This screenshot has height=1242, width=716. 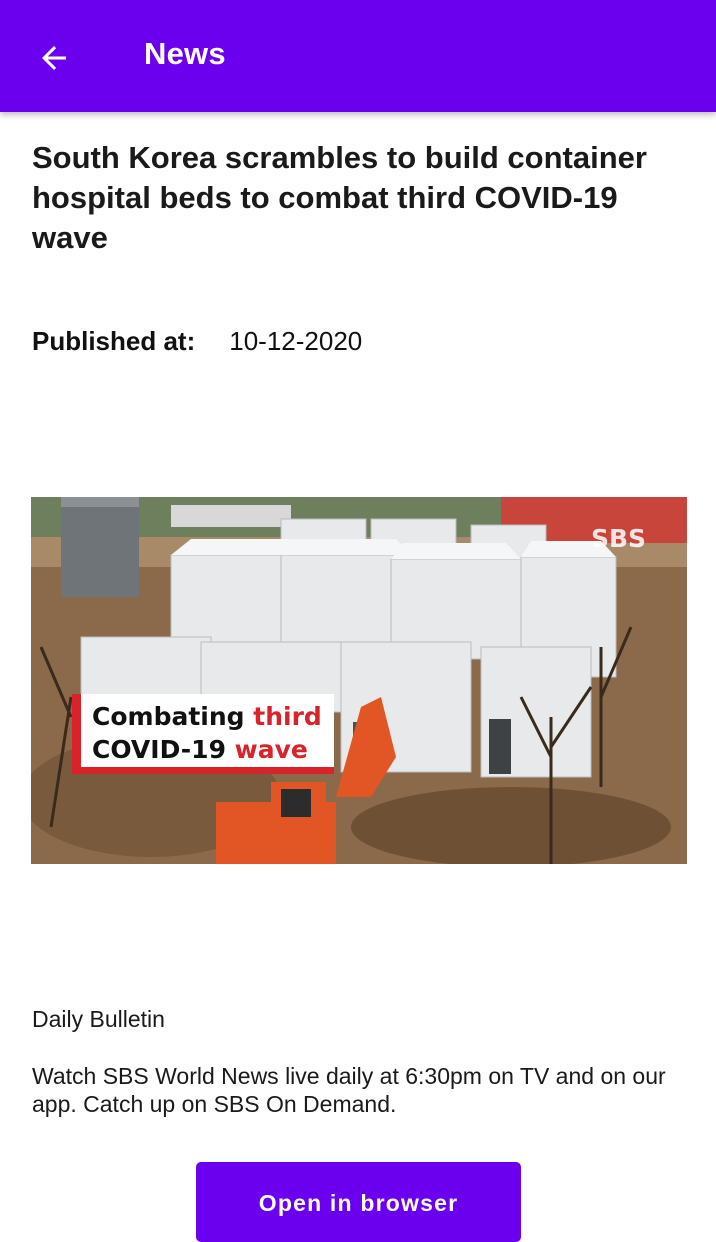 I want to click on open-in-browser-button: Open in browser, so click(x=358, y=1202).